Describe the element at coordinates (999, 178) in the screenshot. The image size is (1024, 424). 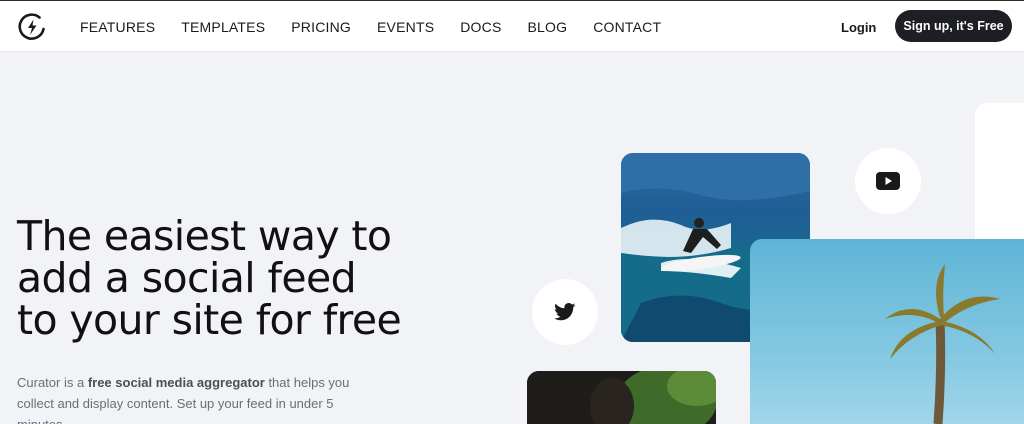
I see `white-feed-panel` at that location.